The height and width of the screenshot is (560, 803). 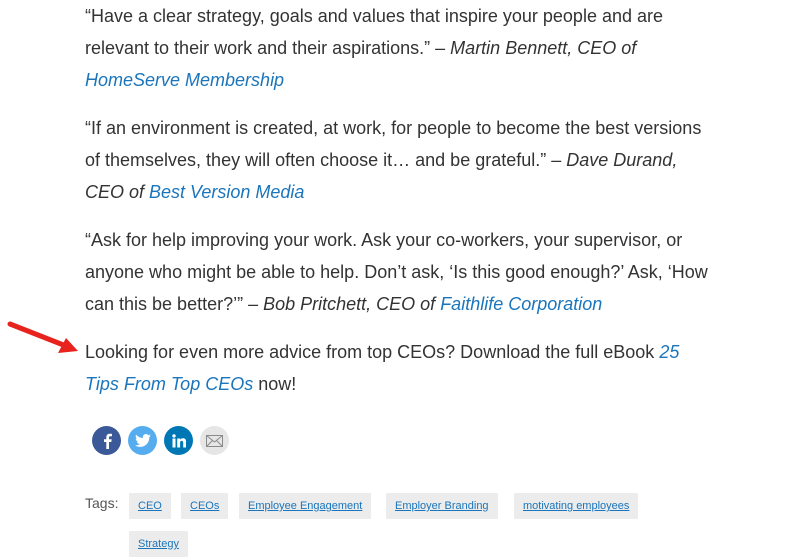 I want to click on linkedin-share-button, so click(x=178, y=440).